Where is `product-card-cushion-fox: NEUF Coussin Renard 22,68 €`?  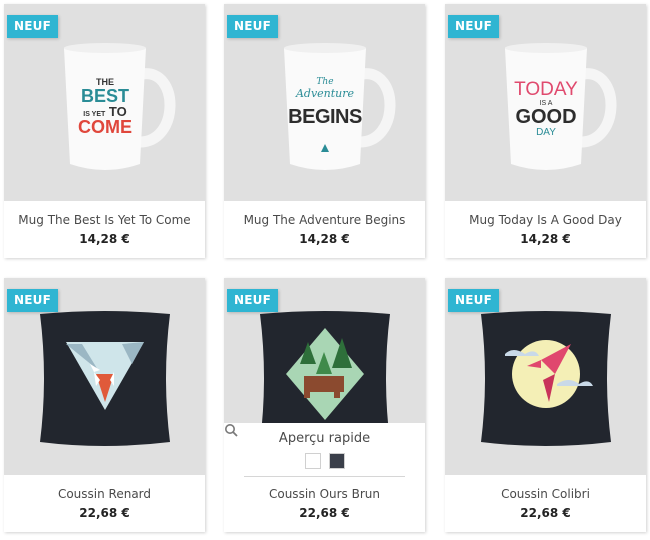 product-card-cushion-fox: NEUF Coussin Renard 22,68 € is located at coordinates (104, 405).